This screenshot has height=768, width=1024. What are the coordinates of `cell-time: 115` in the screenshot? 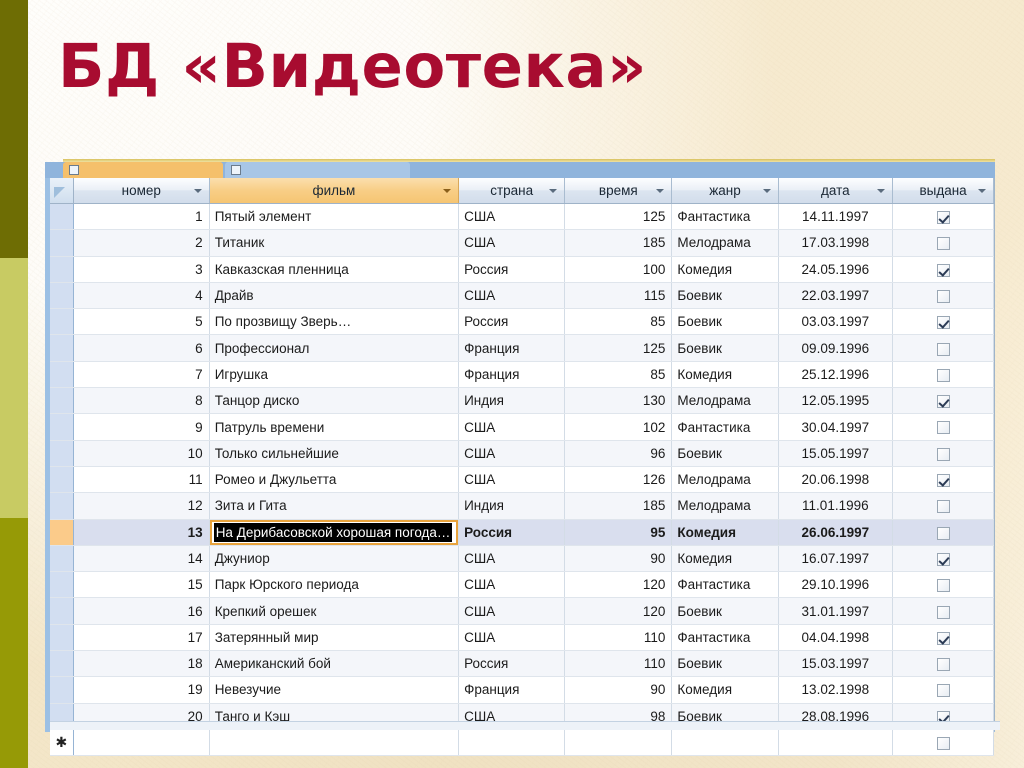 It's located at (618, 296).